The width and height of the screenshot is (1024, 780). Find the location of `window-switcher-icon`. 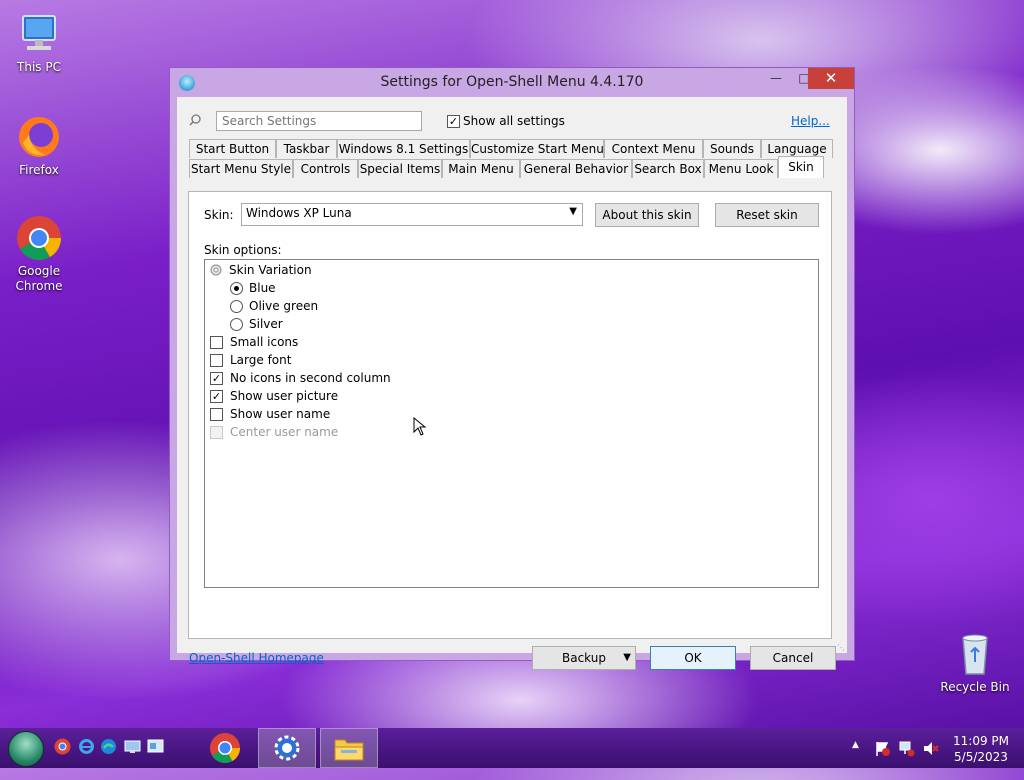

window-switcher-icon is located at coordinates (155, 746).